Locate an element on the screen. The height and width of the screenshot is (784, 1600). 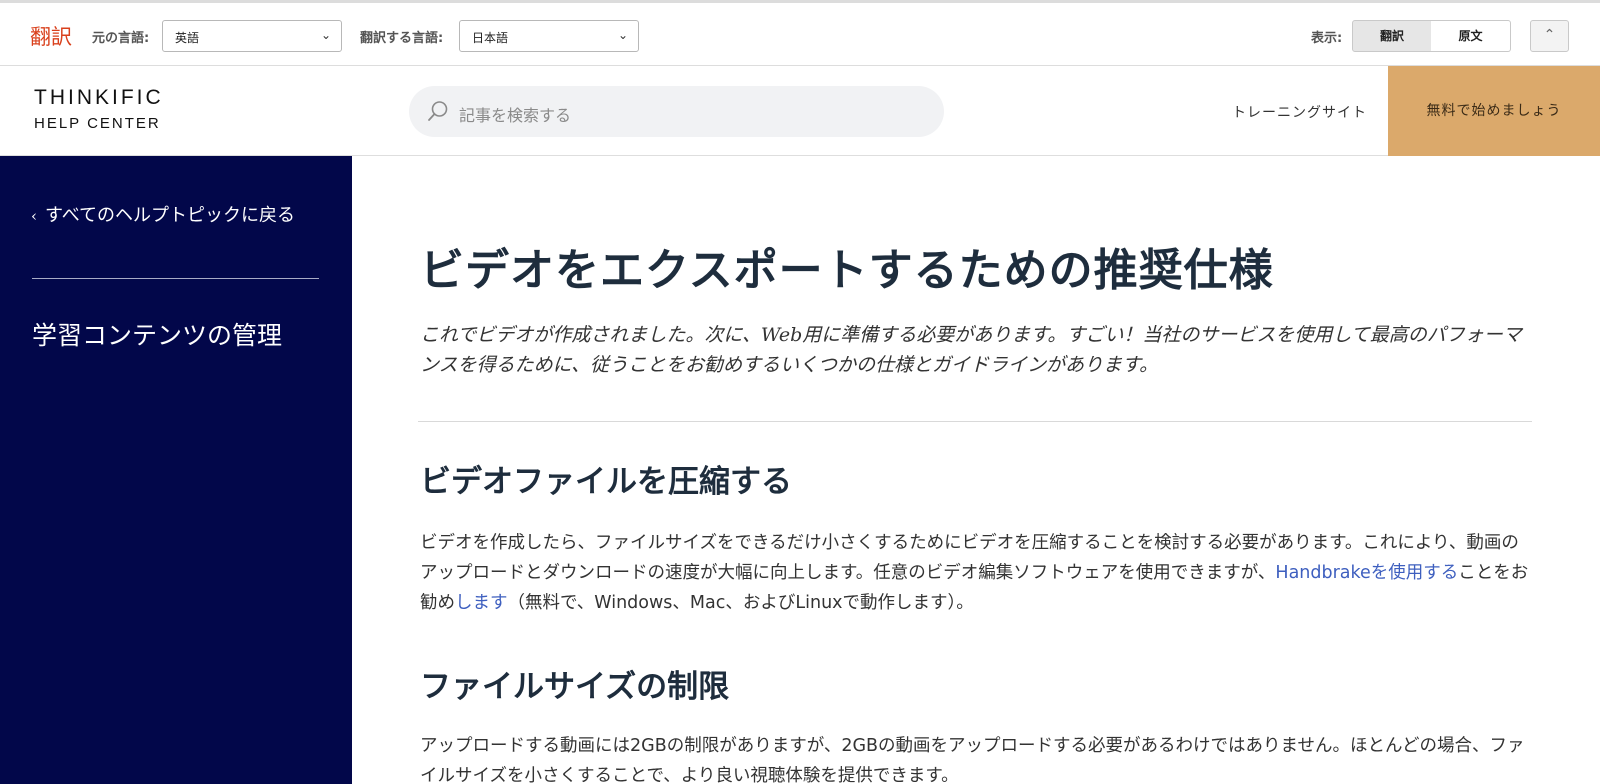
collapse-bar-button: ⌃ is located at coordinates (1549, 36).